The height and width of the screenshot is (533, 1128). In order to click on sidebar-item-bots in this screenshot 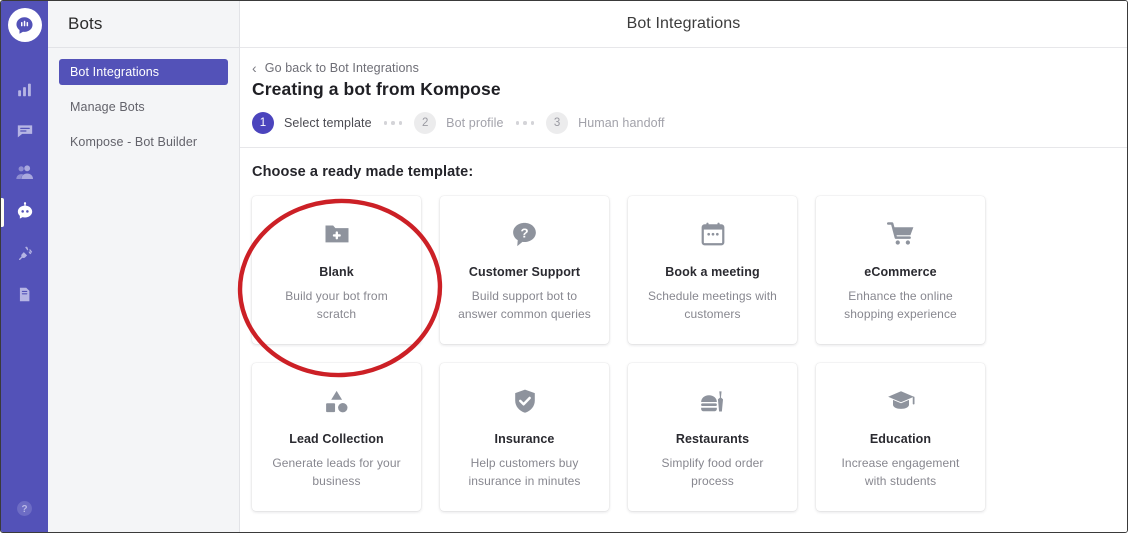, I will do `click(24, 212)`.